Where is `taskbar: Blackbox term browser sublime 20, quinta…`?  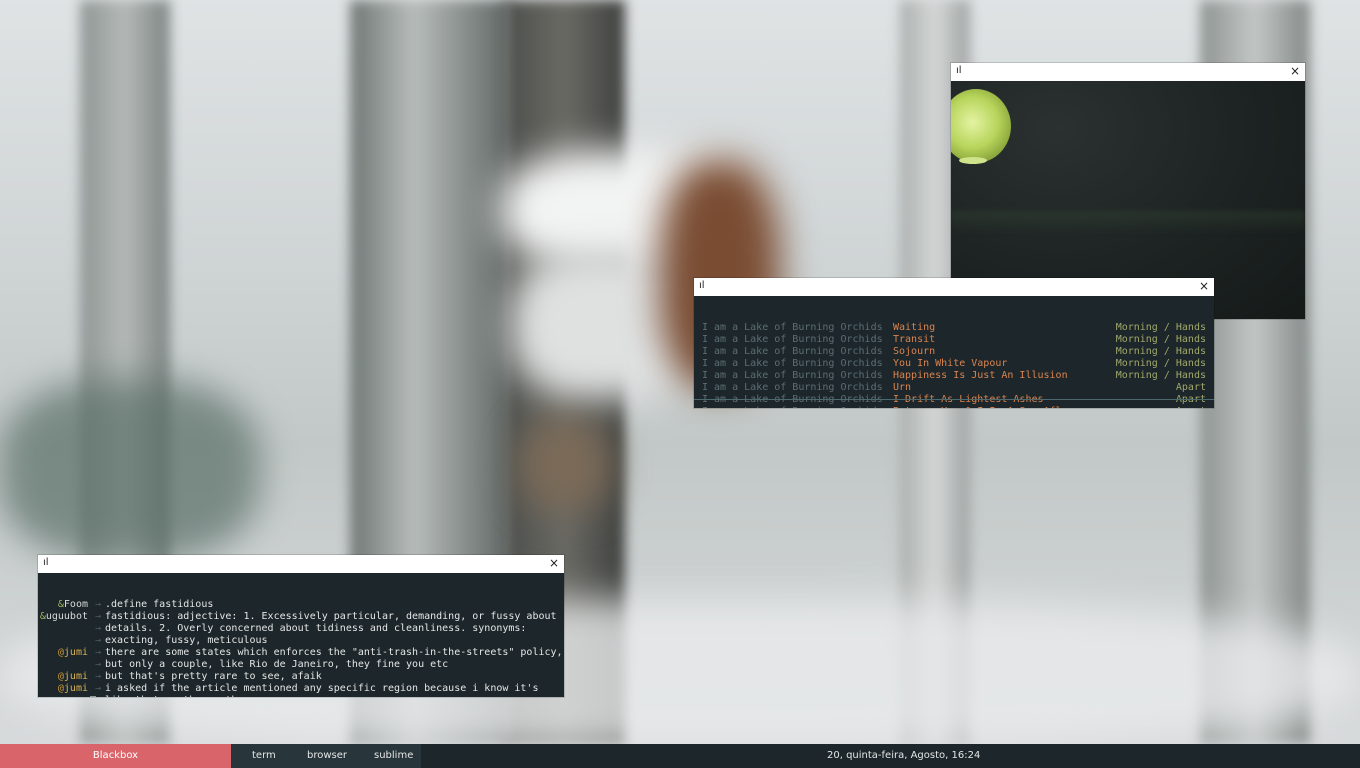
taskbar: Blackbox term browser sublime 20, quinta… is located at coordinates (680, 756).